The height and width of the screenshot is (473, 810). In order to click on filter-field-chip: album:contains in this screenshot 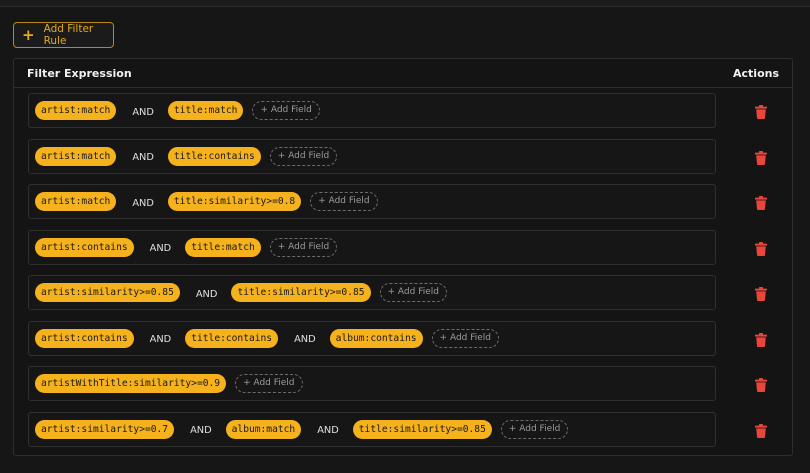, I will do `click(376, 338)`.